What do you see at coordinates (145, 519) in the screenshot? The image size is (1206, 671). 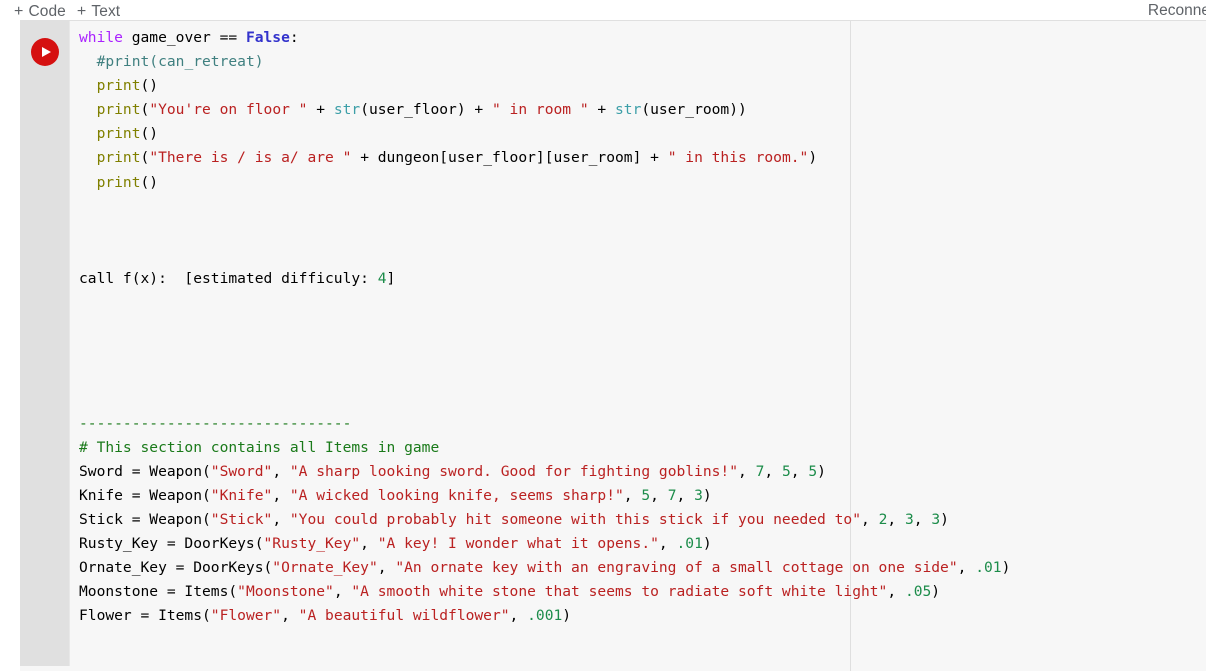 I see `code-token-pln: Stick = Weapon(` at bounding box center [145, 519].